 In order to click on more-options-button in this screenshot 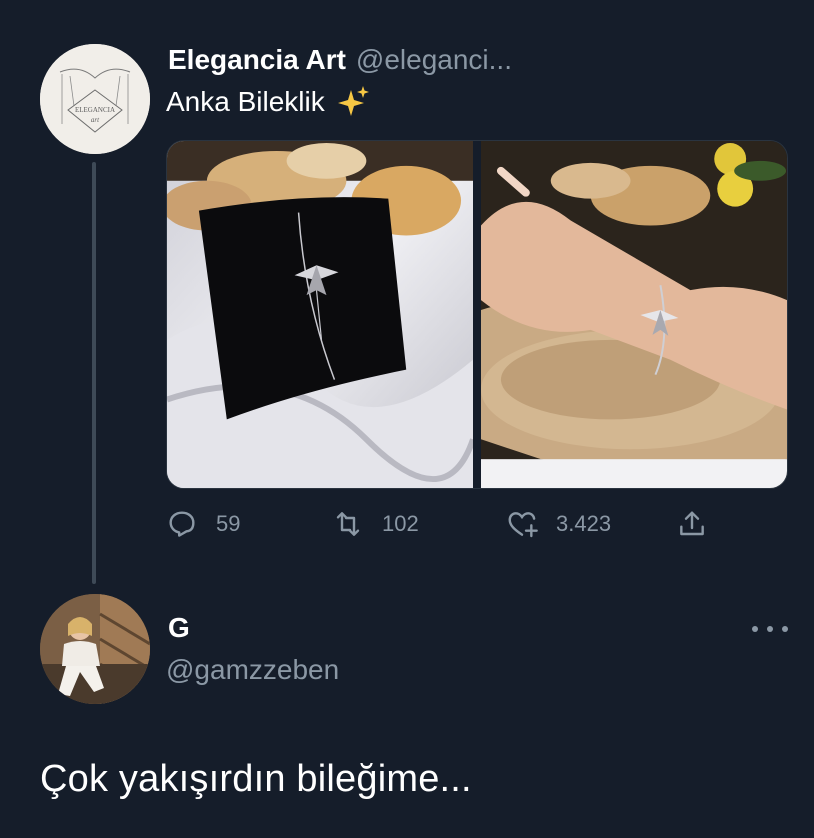, I will do `click(770, 629)`.